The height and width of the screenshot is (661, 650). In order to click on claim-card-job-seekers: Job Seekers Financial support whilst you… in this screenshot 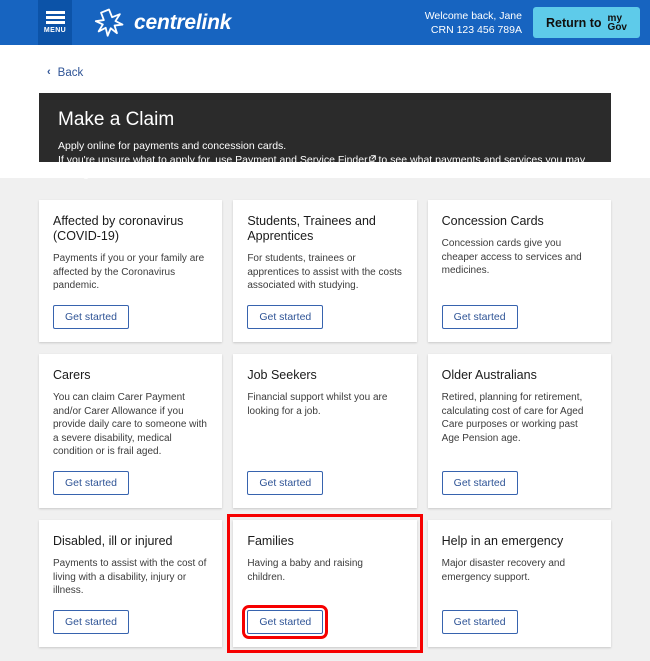, I will do `click(325, 431)`.